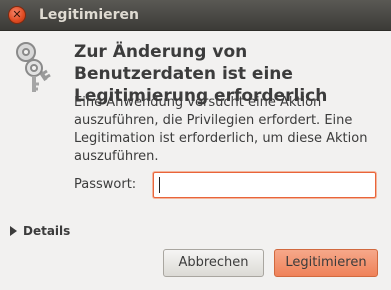 The height and width of the screenshot is (290, 391). Describe the element at coordinates (33, 67) in the screenshot. I see `keys-icon` at that location.